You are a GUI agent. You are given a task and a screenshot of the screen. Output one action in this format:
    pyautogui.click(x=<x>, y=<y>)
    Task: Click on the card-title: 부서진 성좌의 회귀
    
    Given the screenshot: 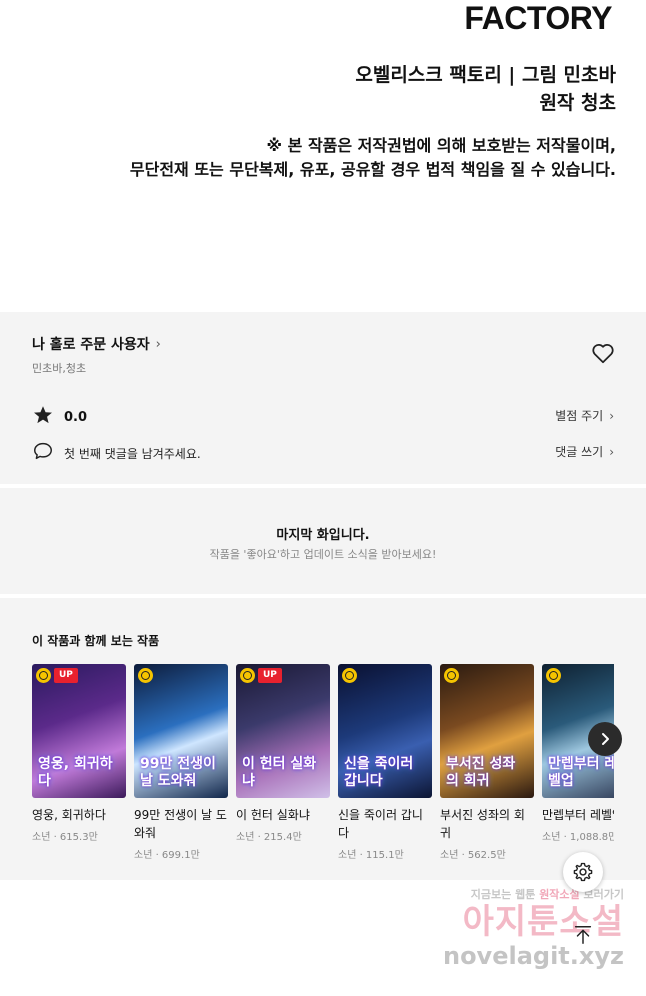 What is the action you would take?
    pyautogui.click(x=482, y=824)
    